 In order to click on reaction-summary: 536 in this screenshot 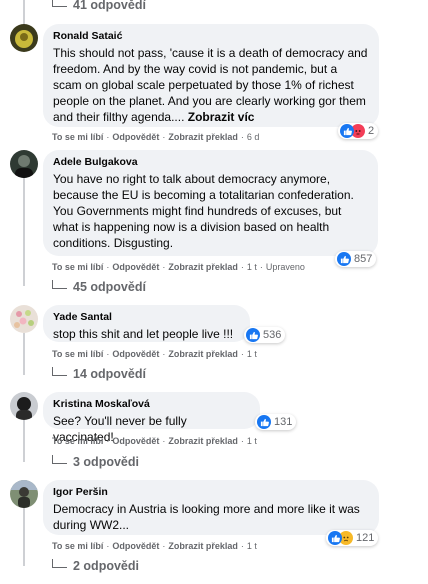, I will do `click(265, 335)`.